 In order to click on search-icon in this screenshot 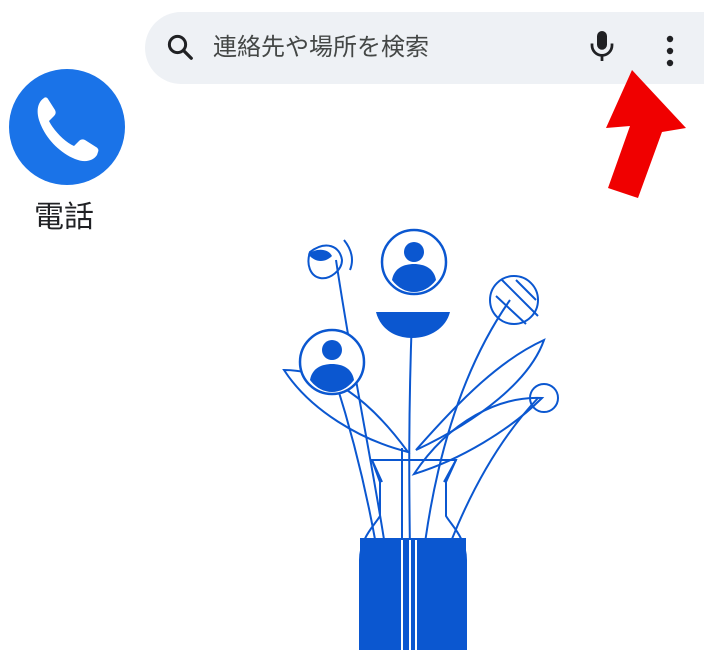, I will do `click(180, 47)`.